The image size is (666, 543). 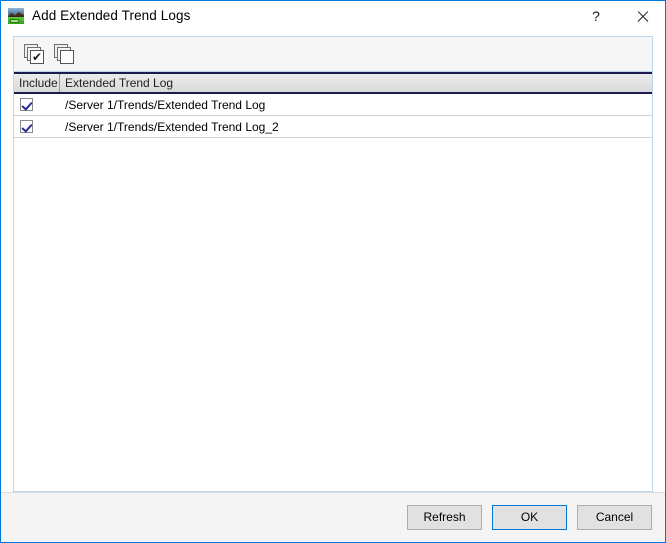 I want to click on icon-tag, so click(x=14, y=21).